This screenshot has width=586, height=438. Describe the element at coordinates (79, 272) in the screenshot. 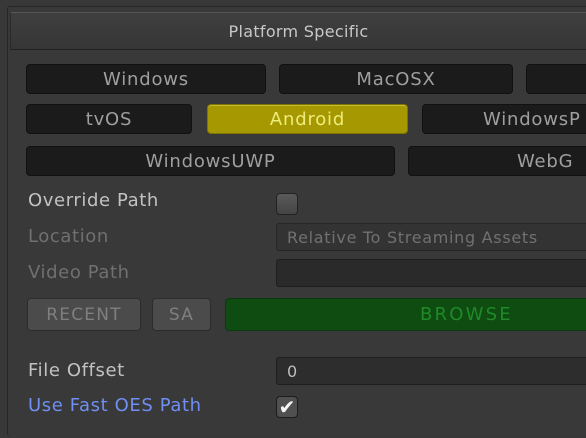

I see `video-path-label: Video Path` at that location.